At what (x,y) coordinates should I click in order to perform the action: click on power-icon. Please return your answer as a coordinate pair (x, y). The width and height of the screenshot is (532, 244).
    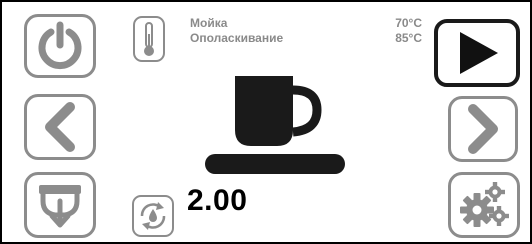
    Looking at the image, I should click on (60, 45).